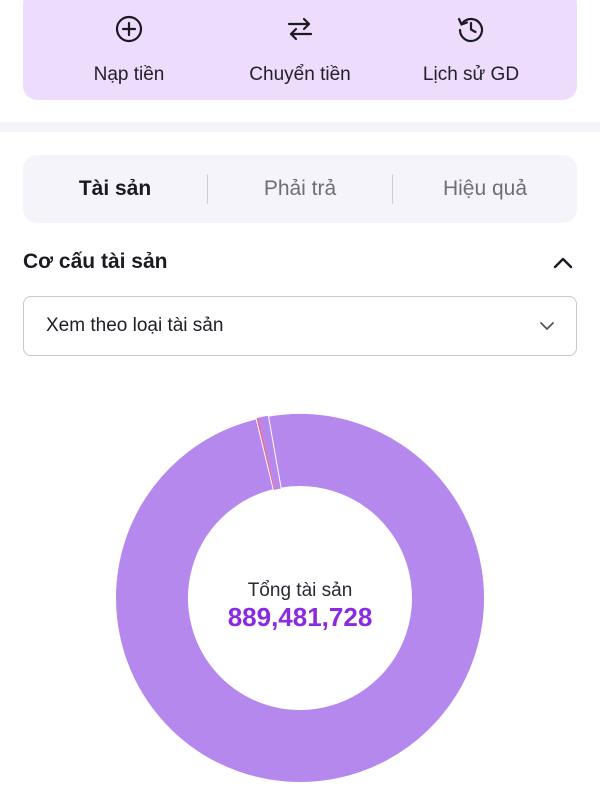 Image resolution: width=600 pixels, height=800 pixels. I want to click on history-label: Lịch sử GD, so click(471, 74).